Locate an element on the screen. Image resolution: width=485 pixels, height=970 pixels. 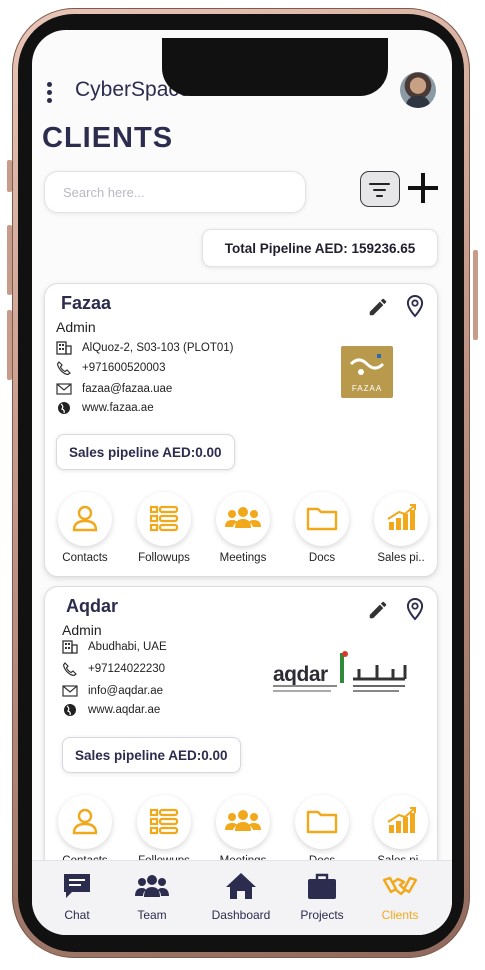
client-logo-text: FAZAA is located at coordinates (367, 388).